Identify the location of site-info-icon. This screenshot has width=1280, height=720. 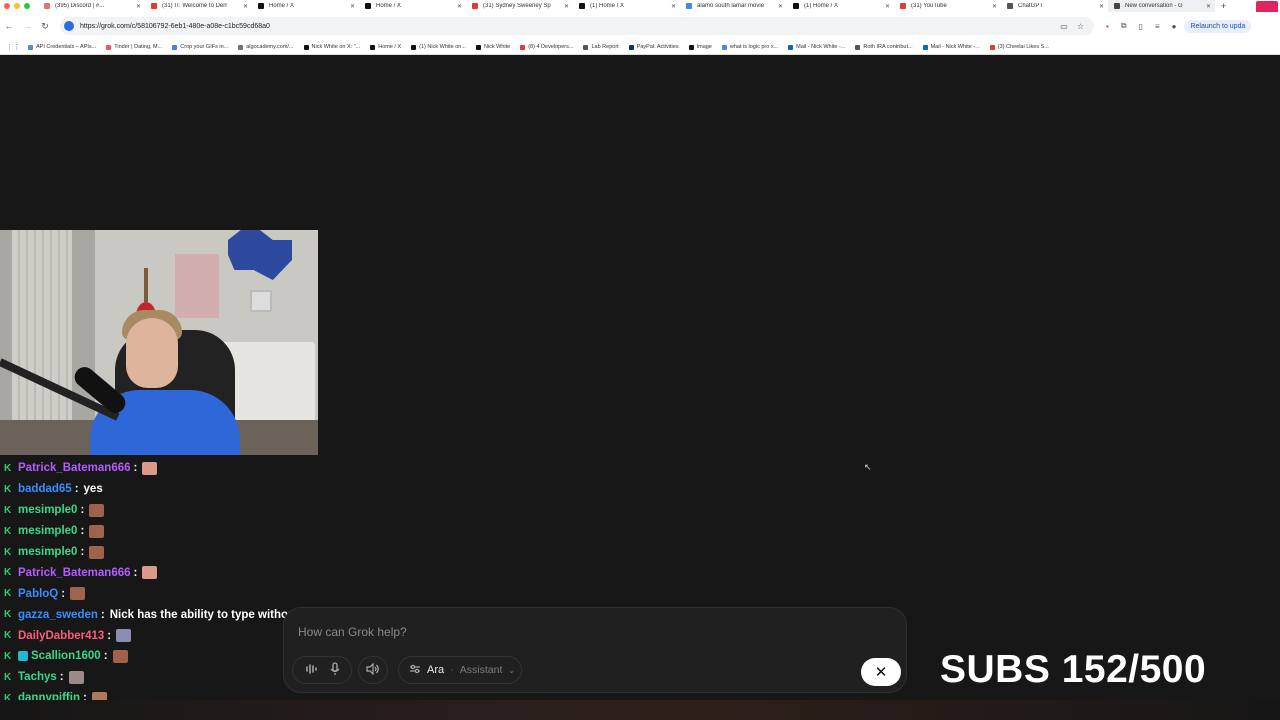
(69, 26).